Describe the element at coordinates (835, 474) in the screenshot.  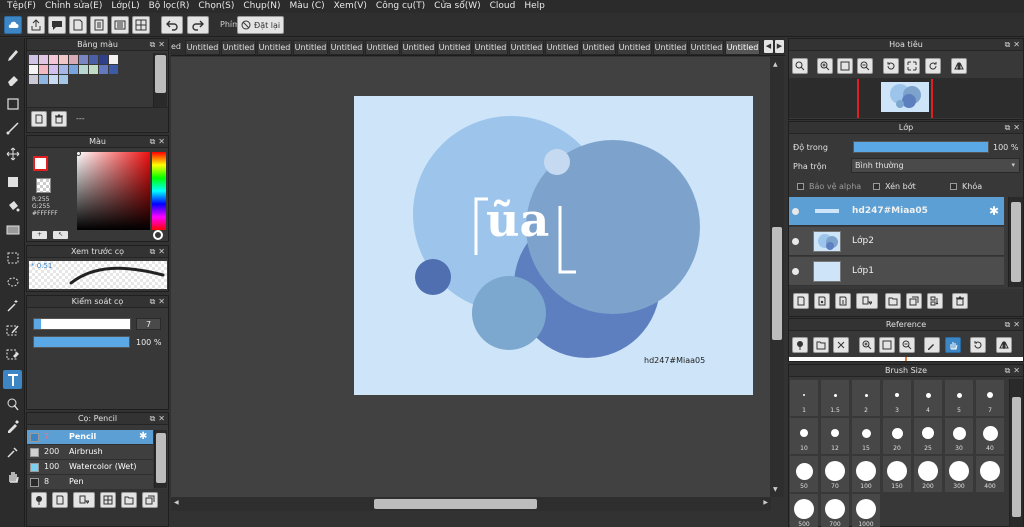
I see `brush-size-cell: 70` at that location.